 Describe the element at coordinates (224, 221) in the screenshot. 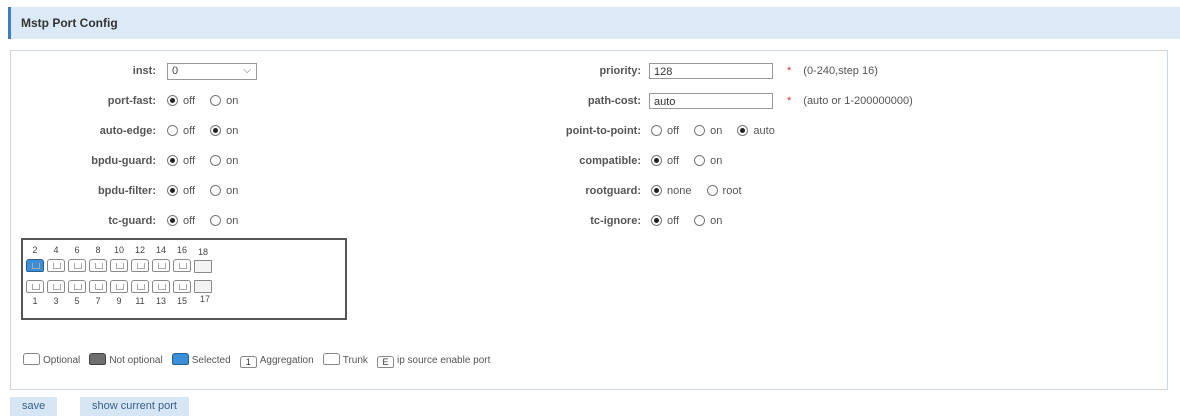

I see `tc-guard-on-radio: on` at that location.